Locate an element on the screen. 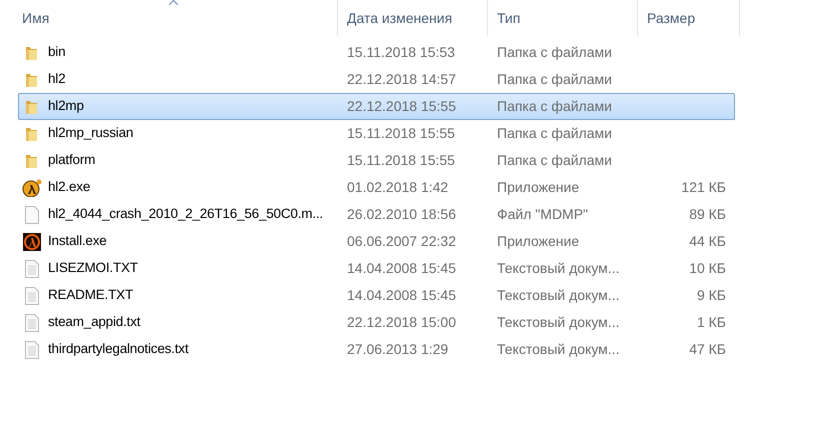 The height and width of the screenshot is (447, 818). file-name: hl2 is located at coordinates (57, 79).